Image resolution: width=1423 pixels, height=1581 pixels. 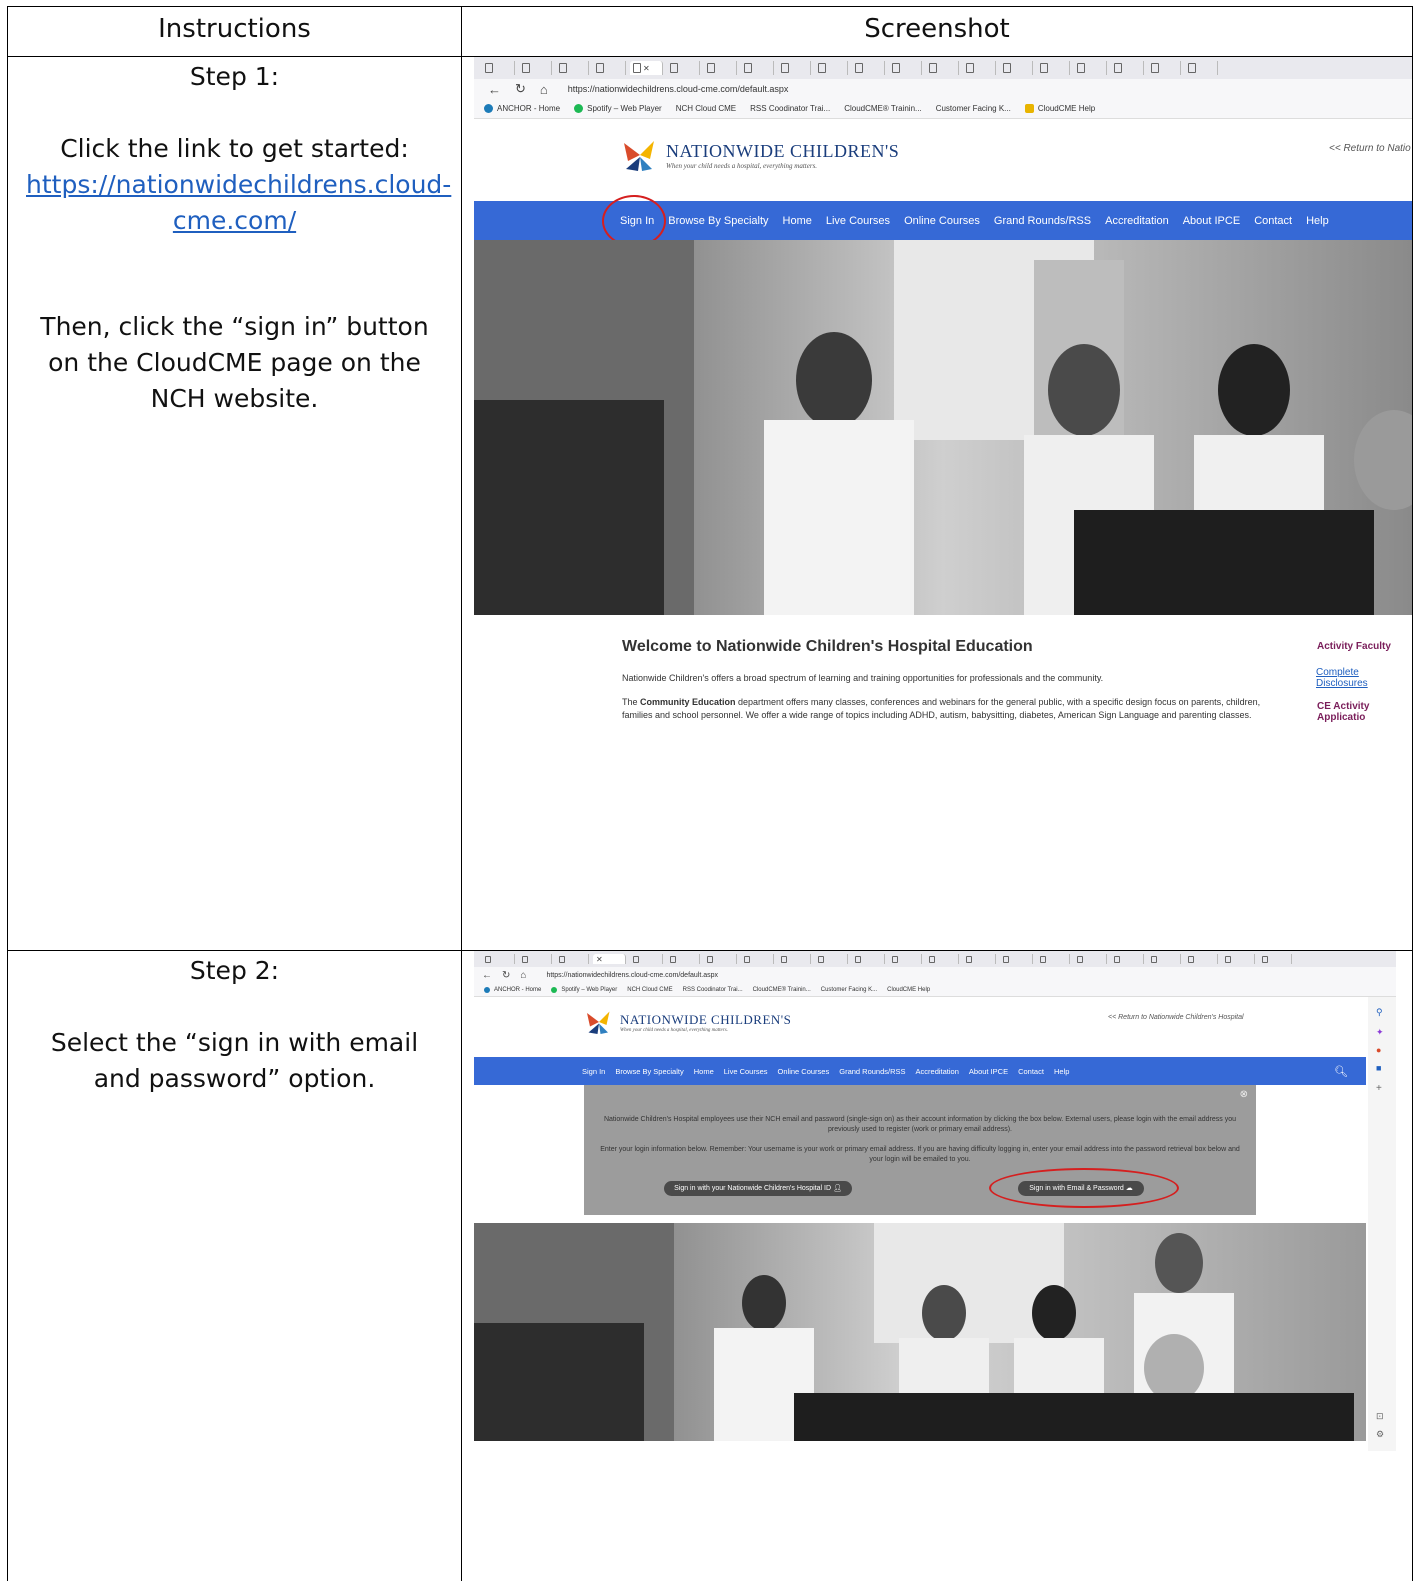 What do you see at coordinates (1378, 1068) in the screenshot?
I see `outlook-icon: ■` at bounding box center [1378, 1068].